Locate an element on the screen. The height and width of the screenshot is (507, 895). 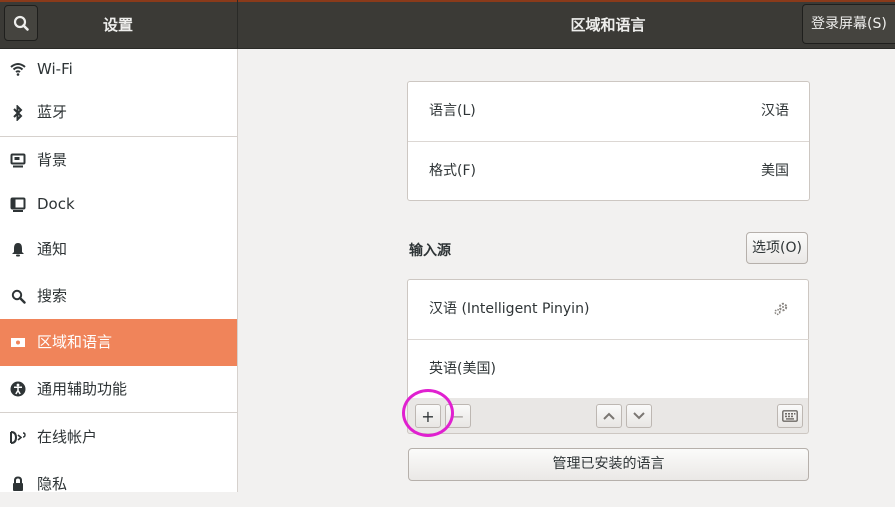
online-accounts-icon is located at coordinates (18, 437).